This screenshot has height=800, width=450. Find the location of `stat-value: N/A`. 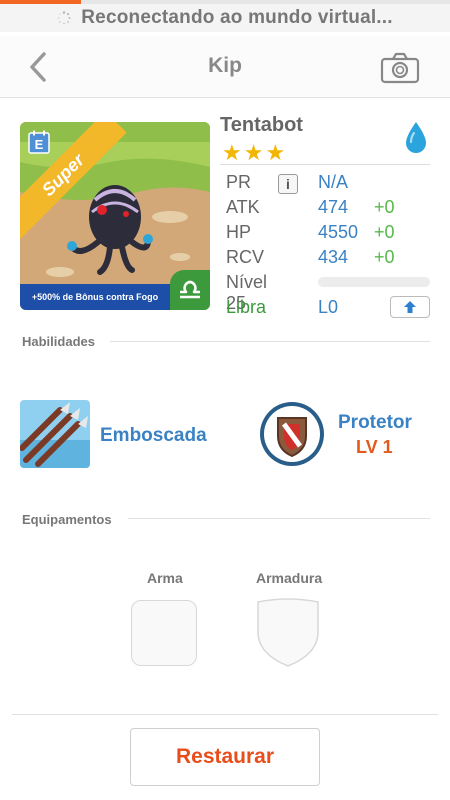

stat-value: N/A is located at coordinates (333, 182).